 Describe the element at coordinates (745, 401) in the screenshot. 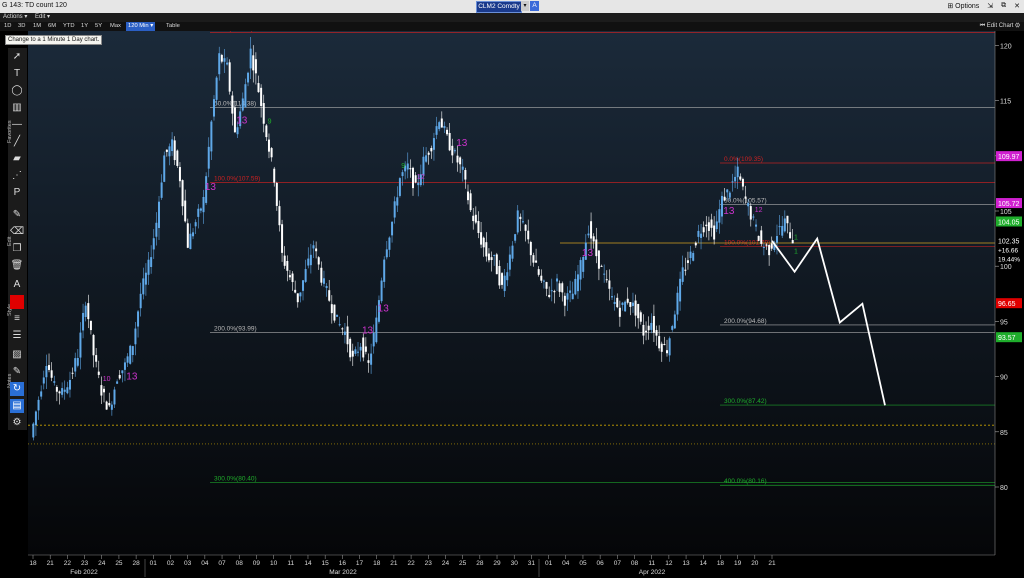

I see `fib-label: 300.0%(87.42)` at that location.